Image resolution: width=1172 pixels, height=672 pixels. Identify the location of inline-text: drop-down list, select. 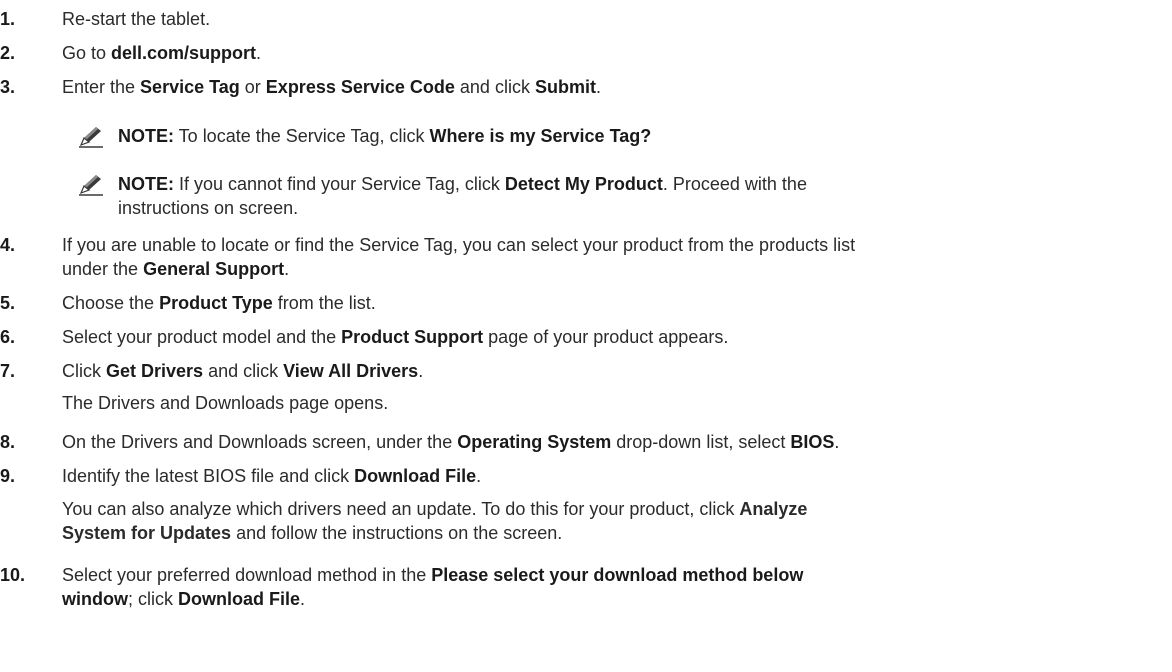
(701, 442).